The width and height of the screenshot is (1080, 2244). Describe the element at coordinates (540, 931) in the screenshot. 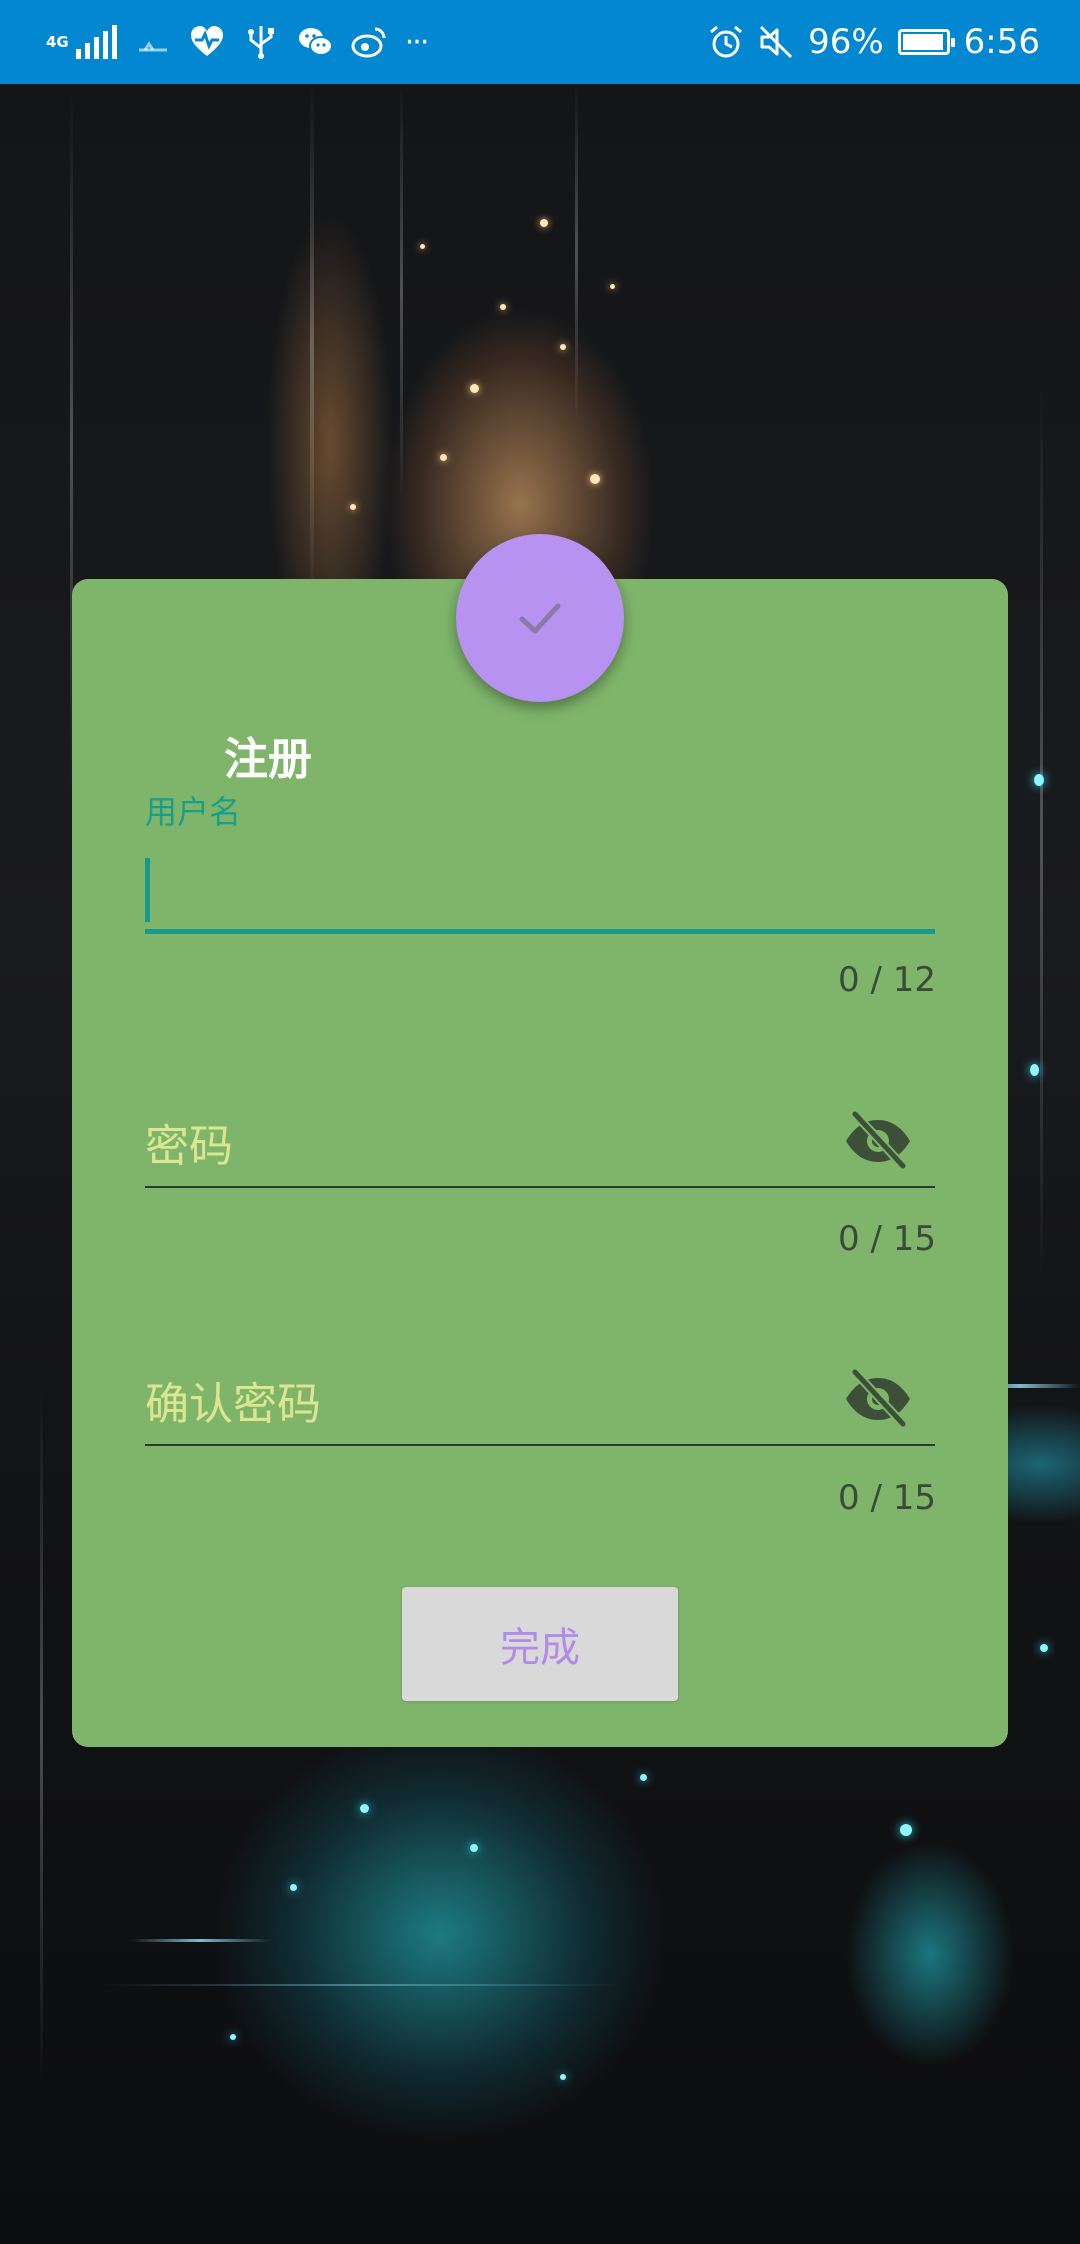

I see `username-underline` at that location.